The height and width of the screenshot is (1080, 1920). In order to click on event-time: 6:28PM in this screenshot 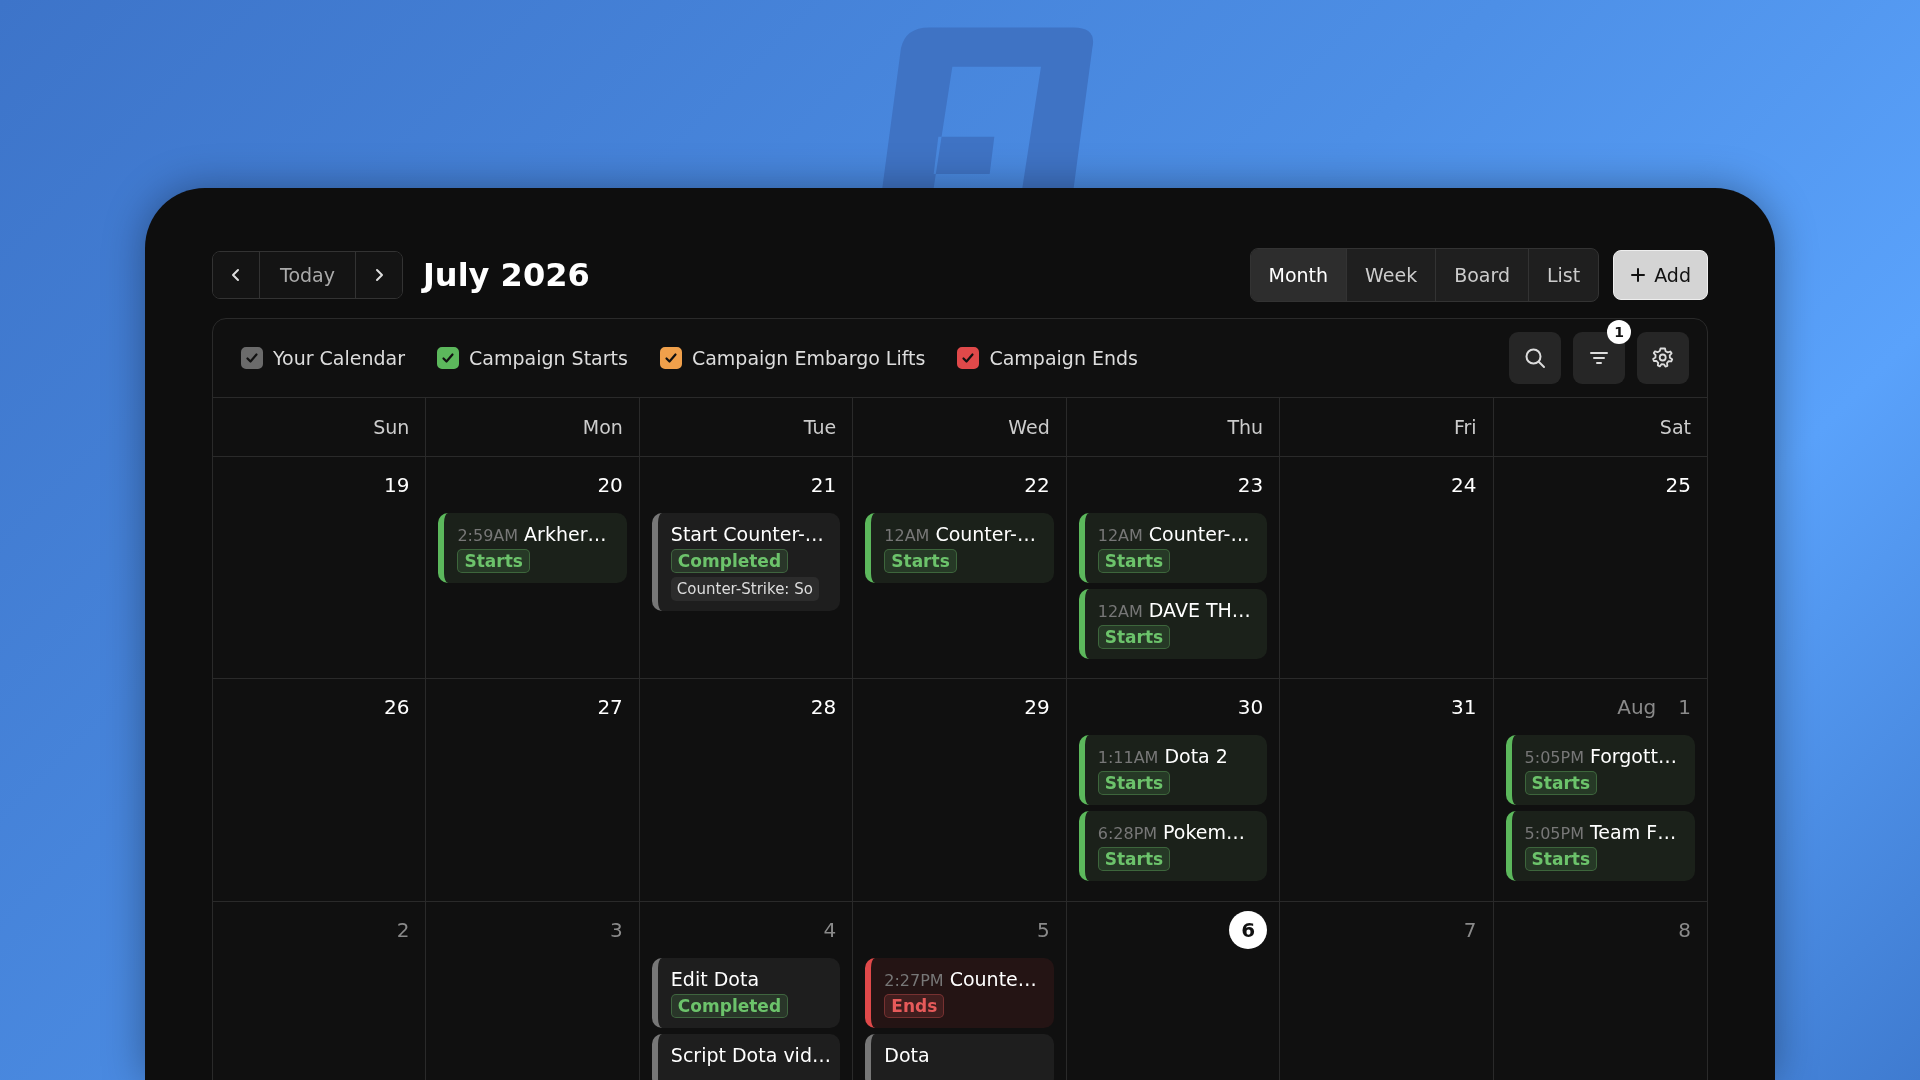, I will do `click(1127, 833)`.